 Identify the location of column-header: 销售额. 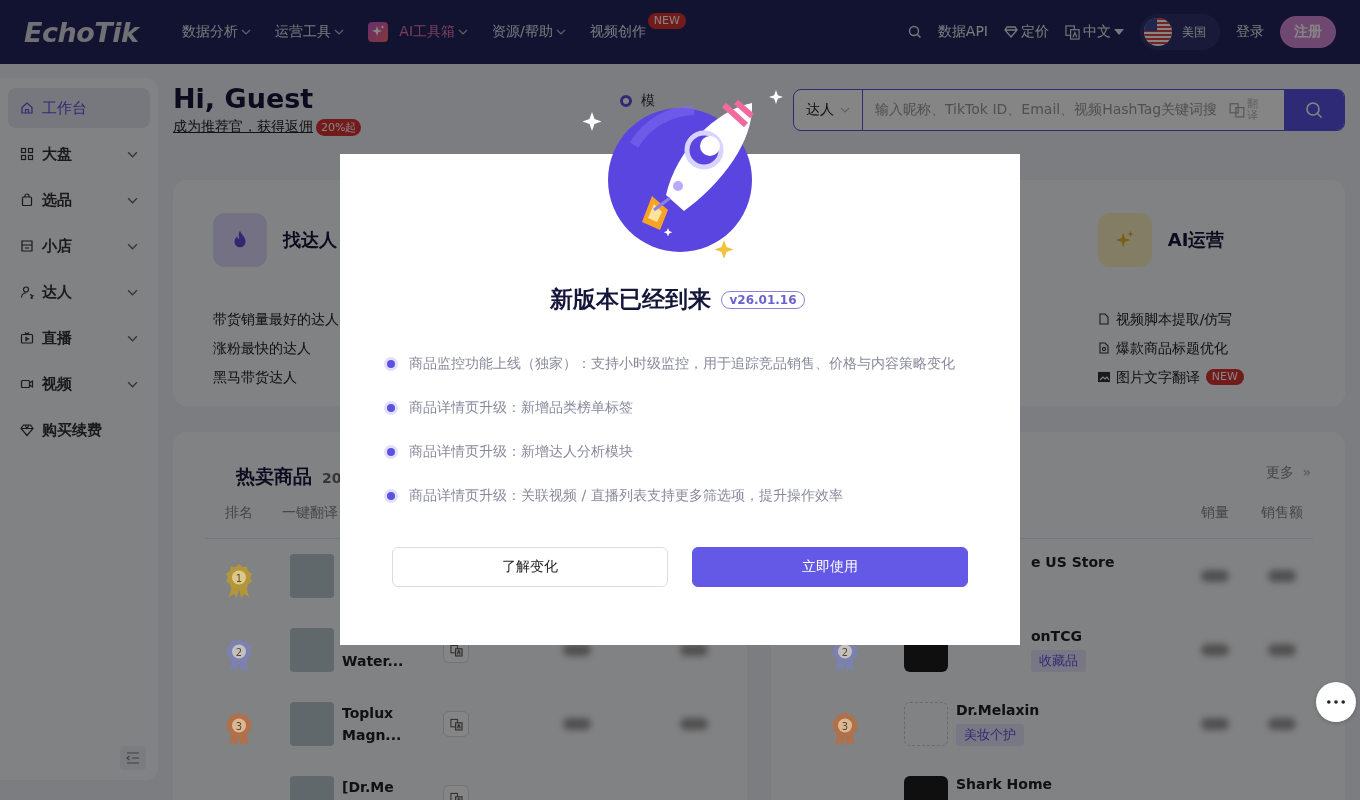
(1281, 513).